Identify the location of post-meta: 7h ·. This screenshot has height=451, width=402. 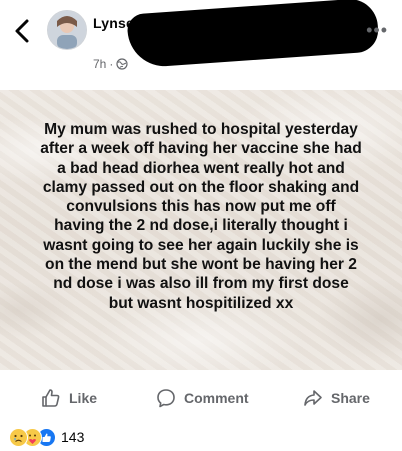
(110, 64).